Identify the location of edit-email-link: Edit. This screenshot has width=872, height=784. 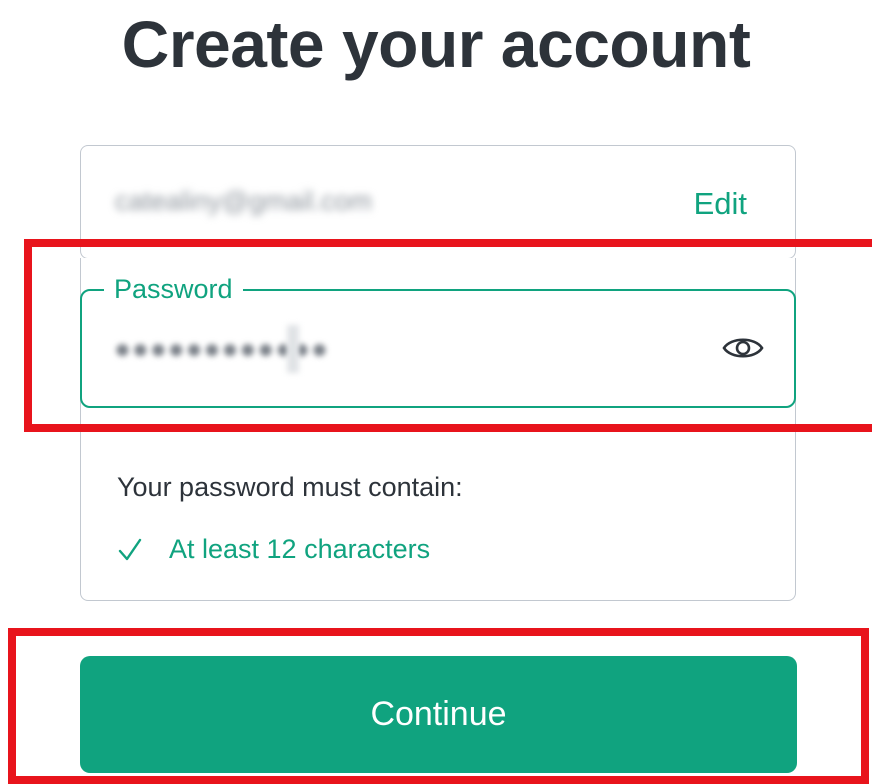
(720, 204).